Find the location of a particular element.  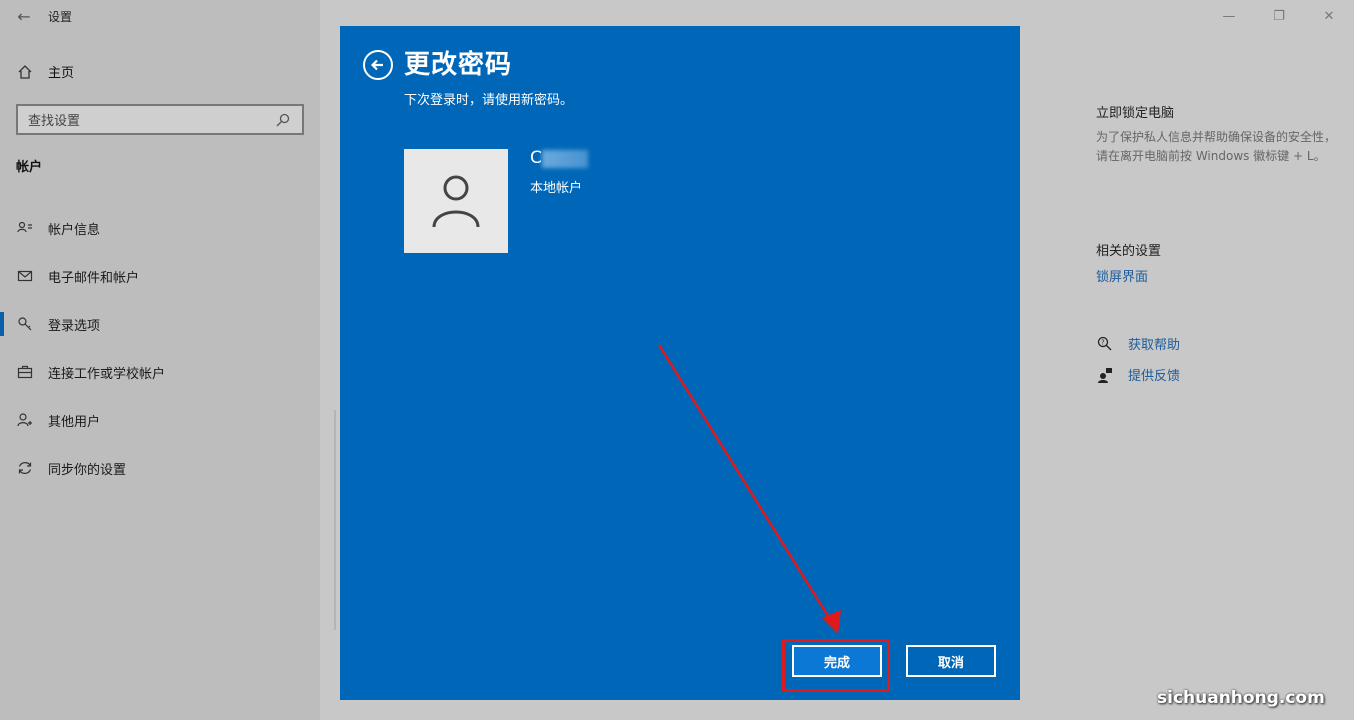

done-button: 完成 is located at coordinates (837, 661).